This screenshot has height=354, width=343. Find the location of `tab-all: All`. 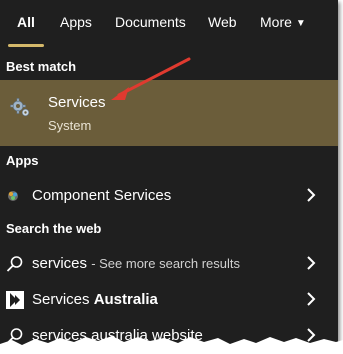

tab-all: All is located at coordinates (26, 22).